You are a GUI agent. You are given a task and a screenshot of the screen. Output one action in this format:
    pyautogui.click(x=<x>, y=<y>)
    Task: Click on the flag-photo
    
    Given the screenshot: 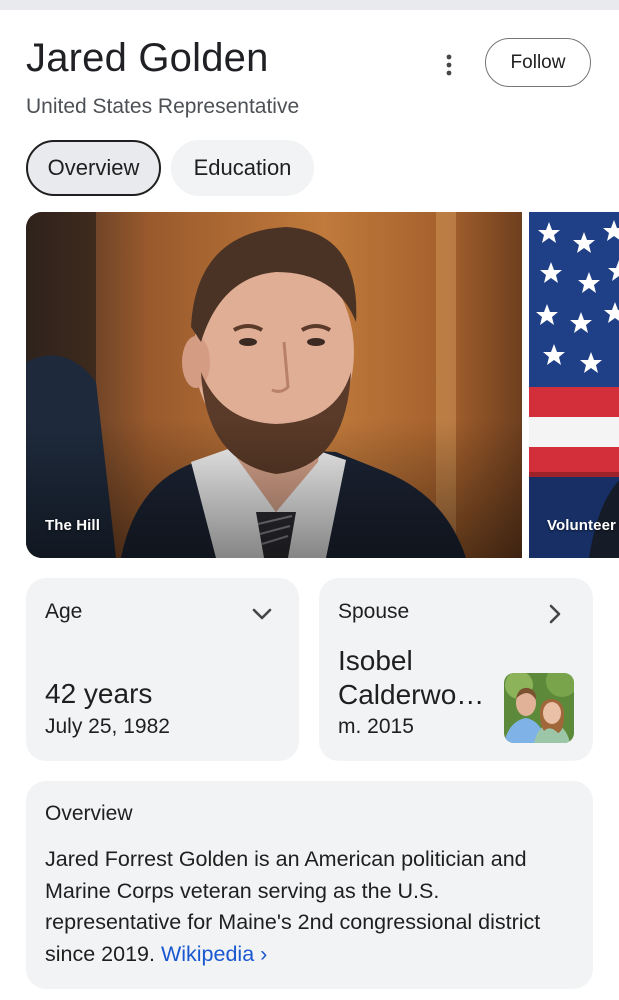 What is the action you would take?
    pyautogui.click(x=574, y=385)
    